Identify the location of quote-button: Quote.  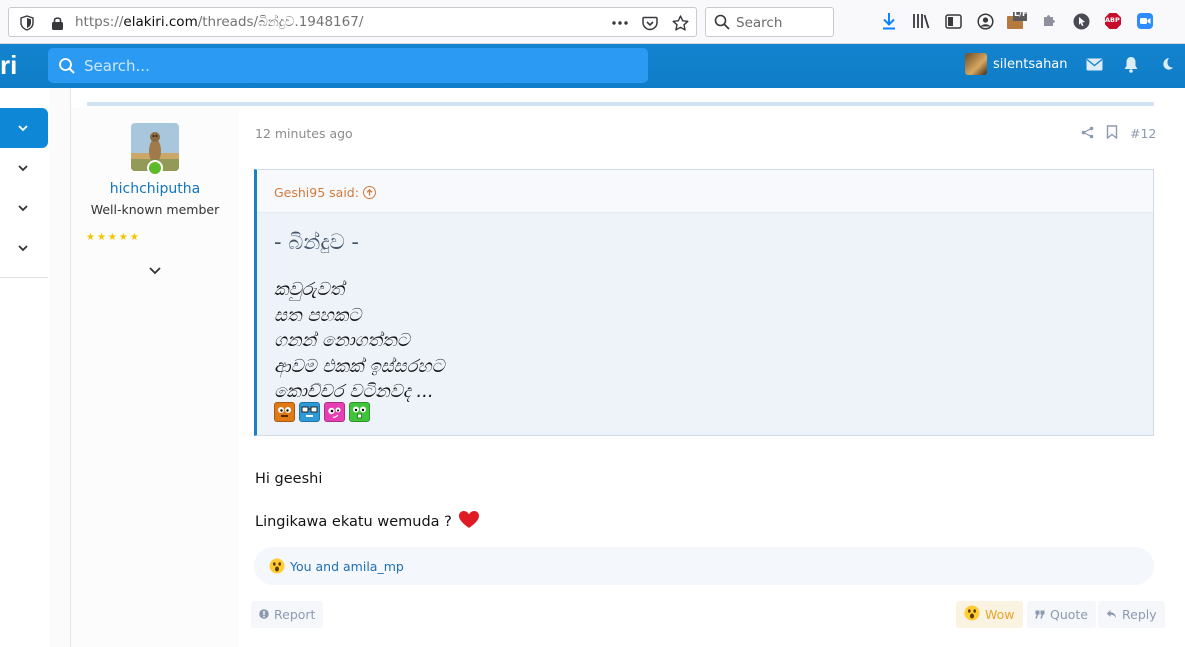
(1062, 614).